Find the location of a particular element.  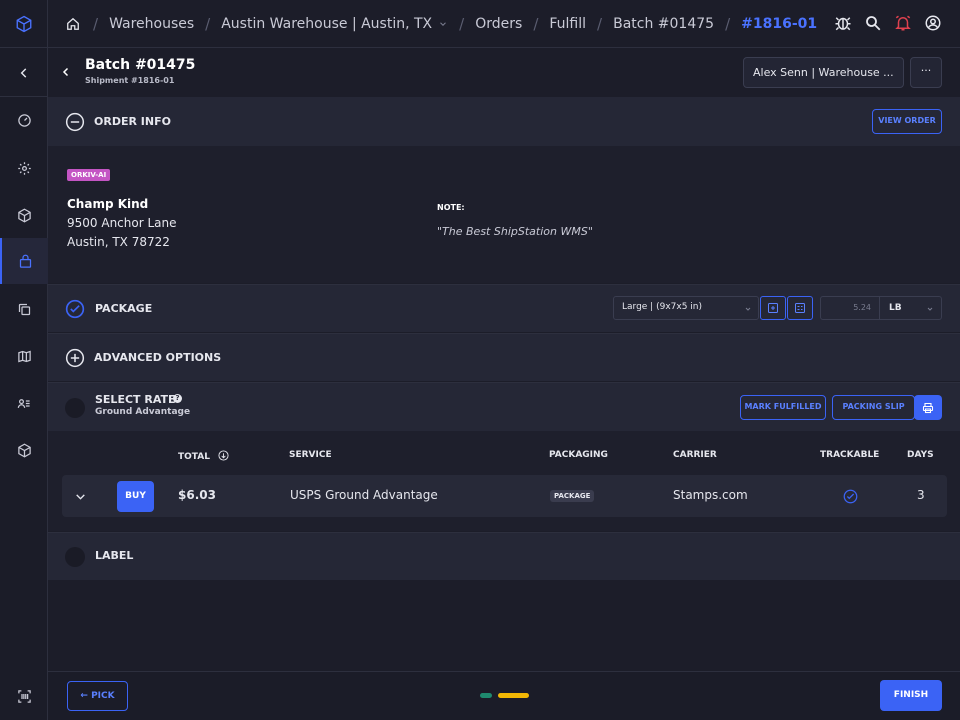

pick-button: ← PICK is located at coordinates (97, 696).